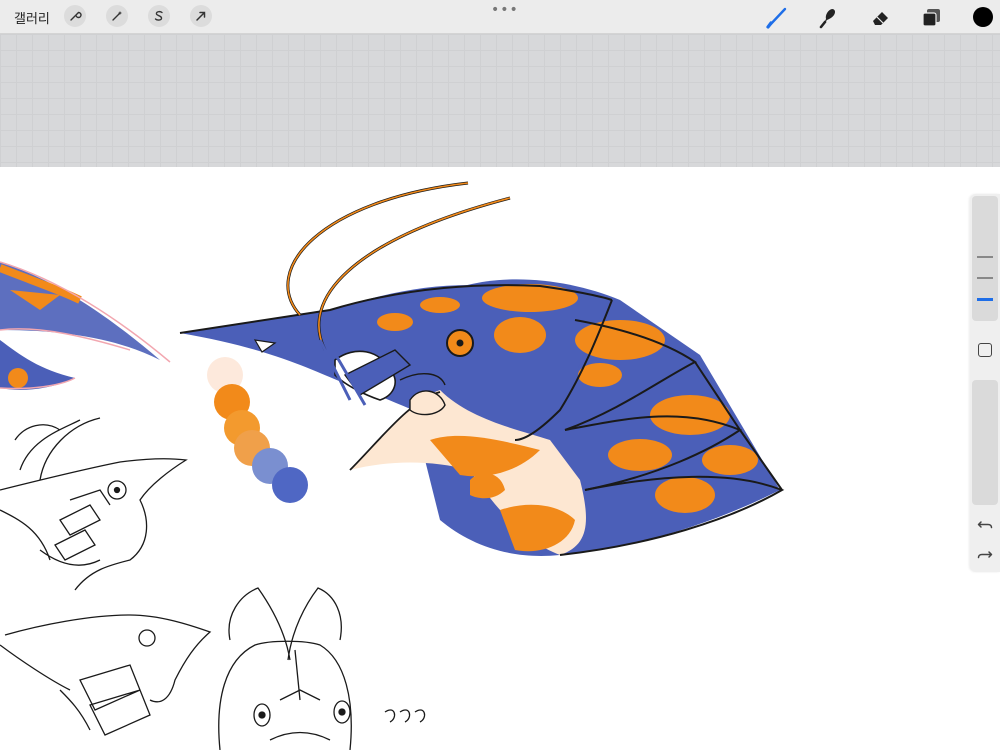 The height and width of the screenshot is (754, 1000). What do you see at coordinates (985, 554) in the screenshot?
I see `redo-icon` at bounding box center [985, 554].